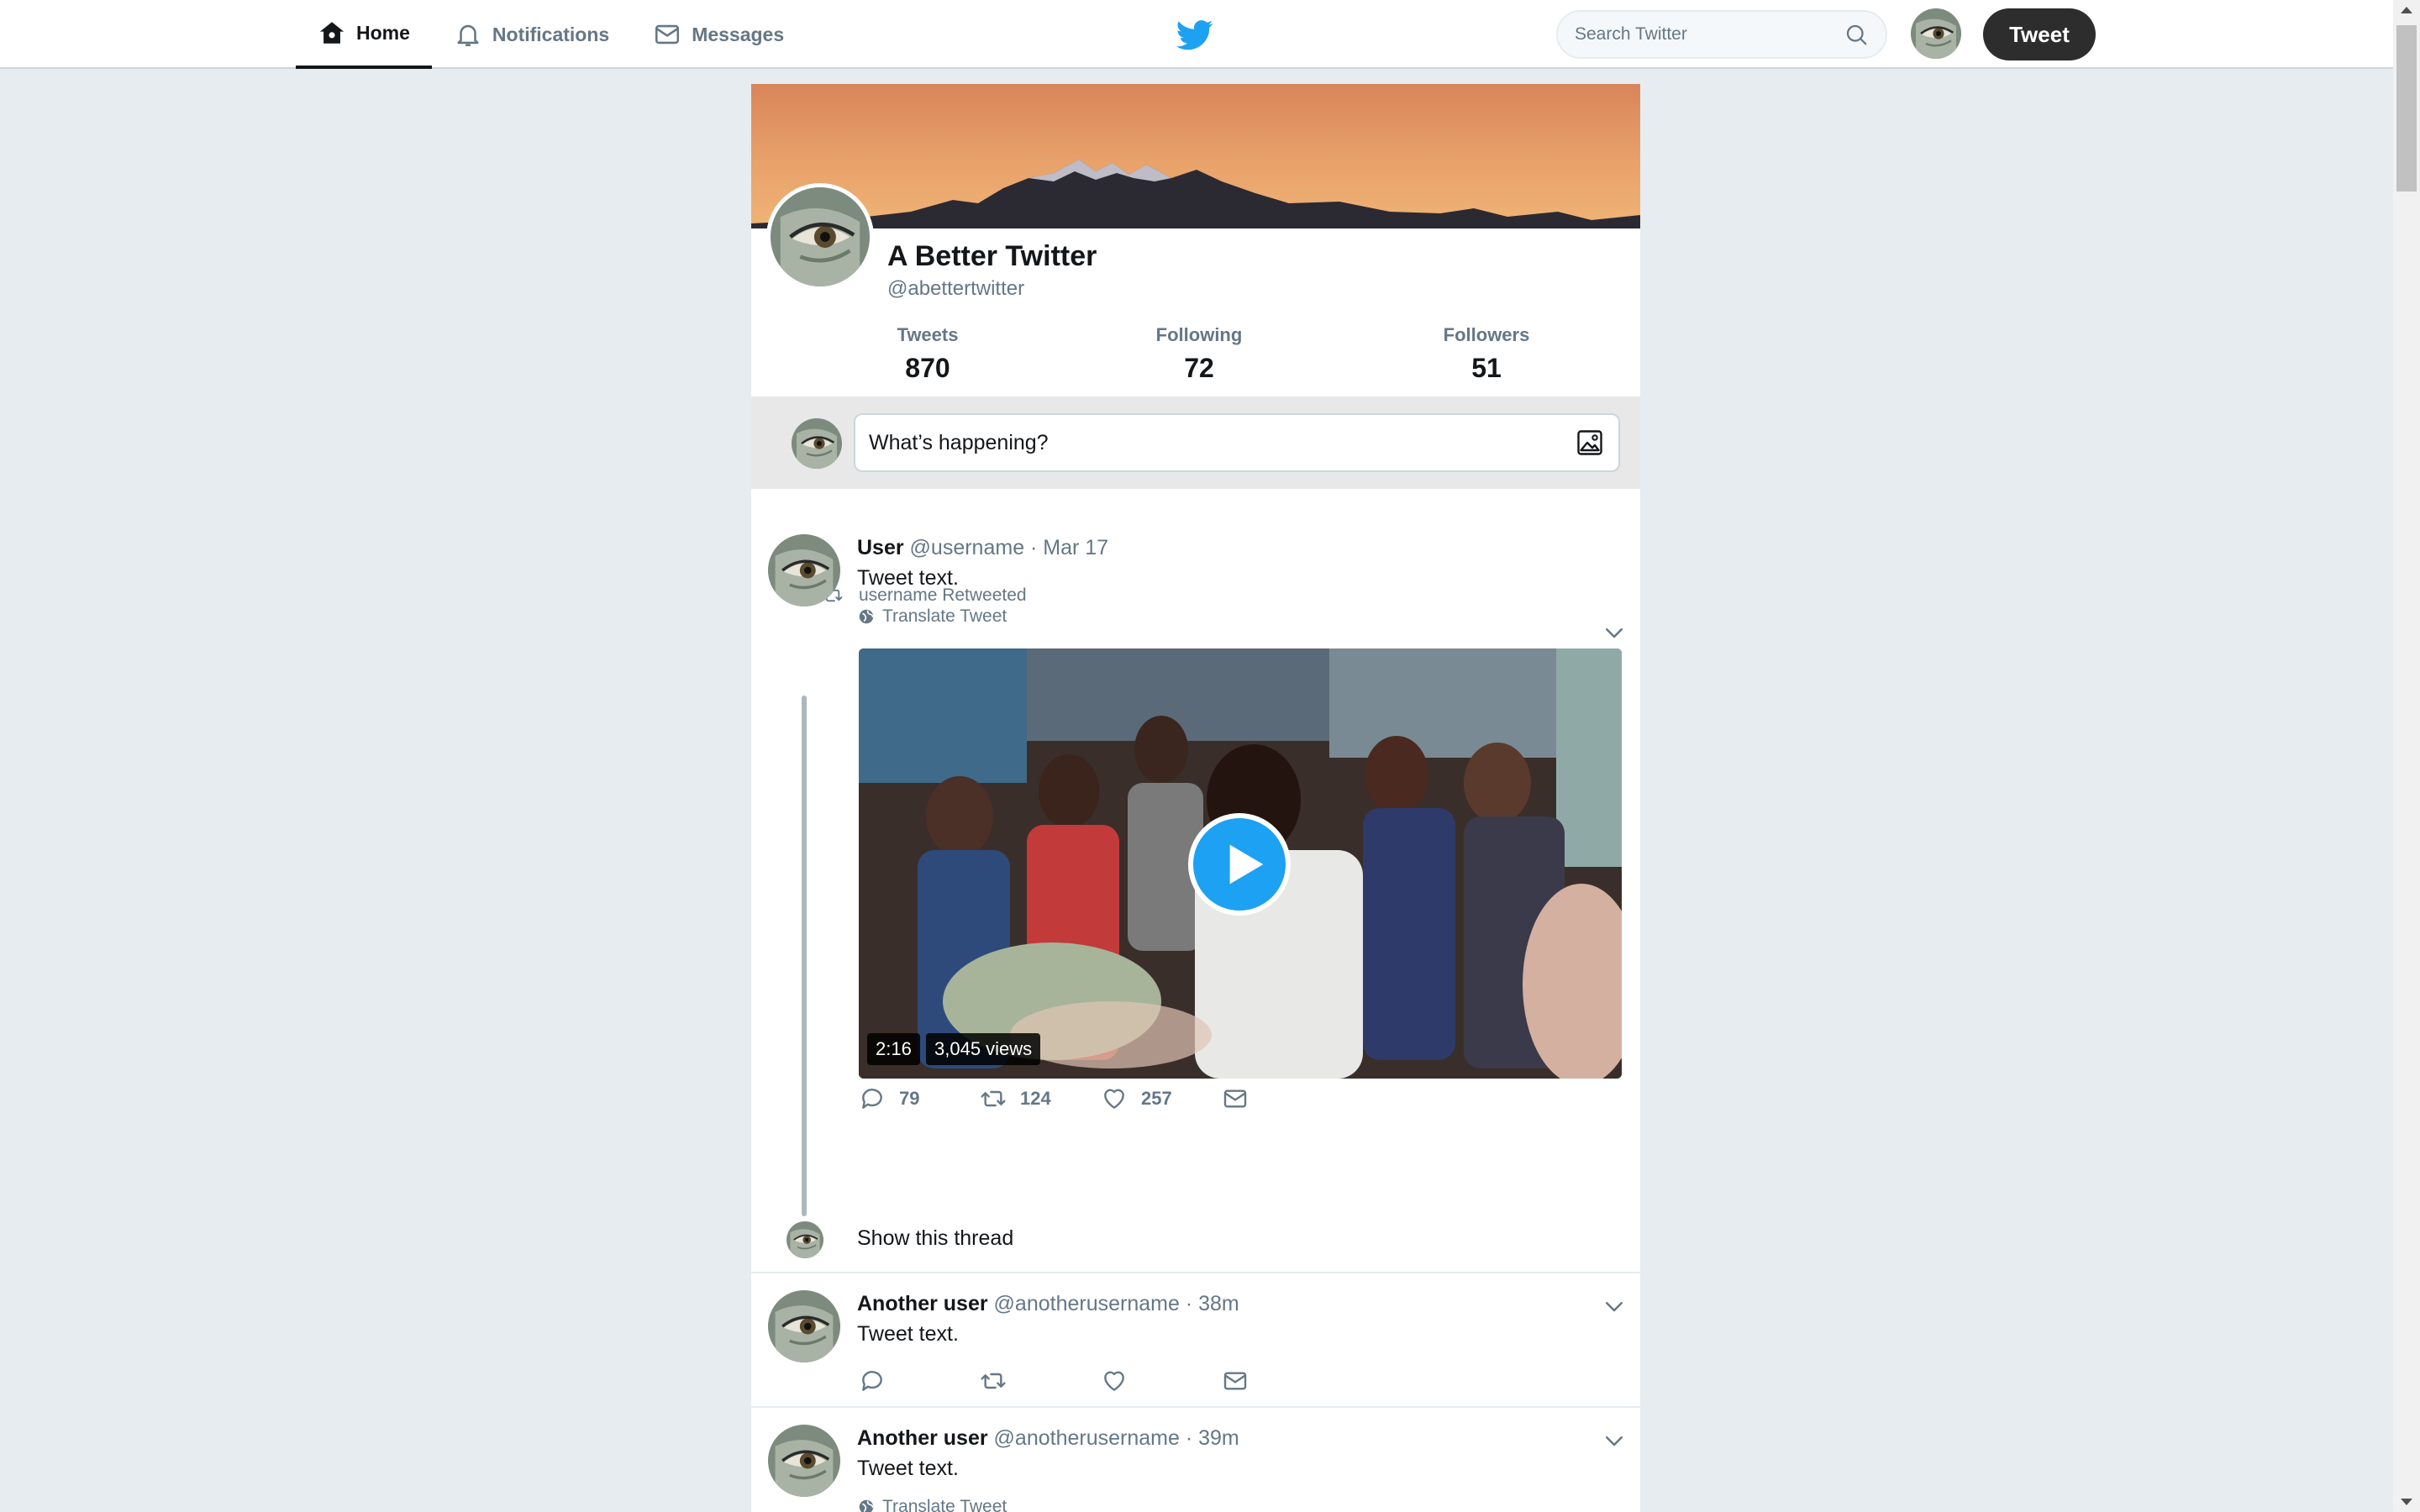 The width and height of the screenshot is (2420, 1512). I want to click on nav-messages: Messages, so click(719, 34).